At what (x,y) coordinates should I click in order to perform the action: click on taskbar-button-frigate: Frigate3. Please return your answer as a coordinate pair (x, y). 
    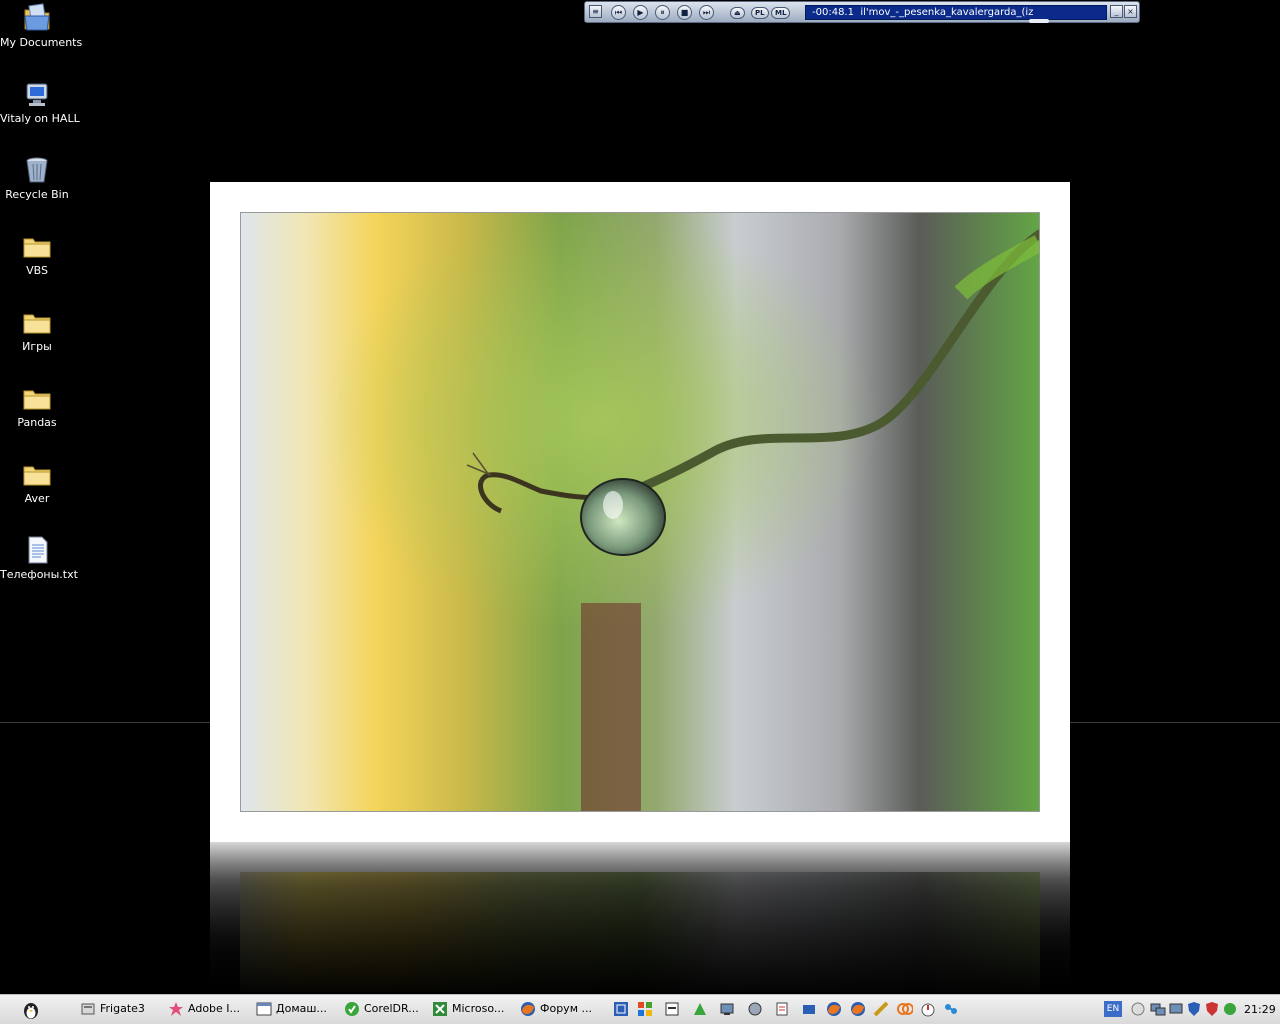
    Looking at the image, I should click on (112, 1009).